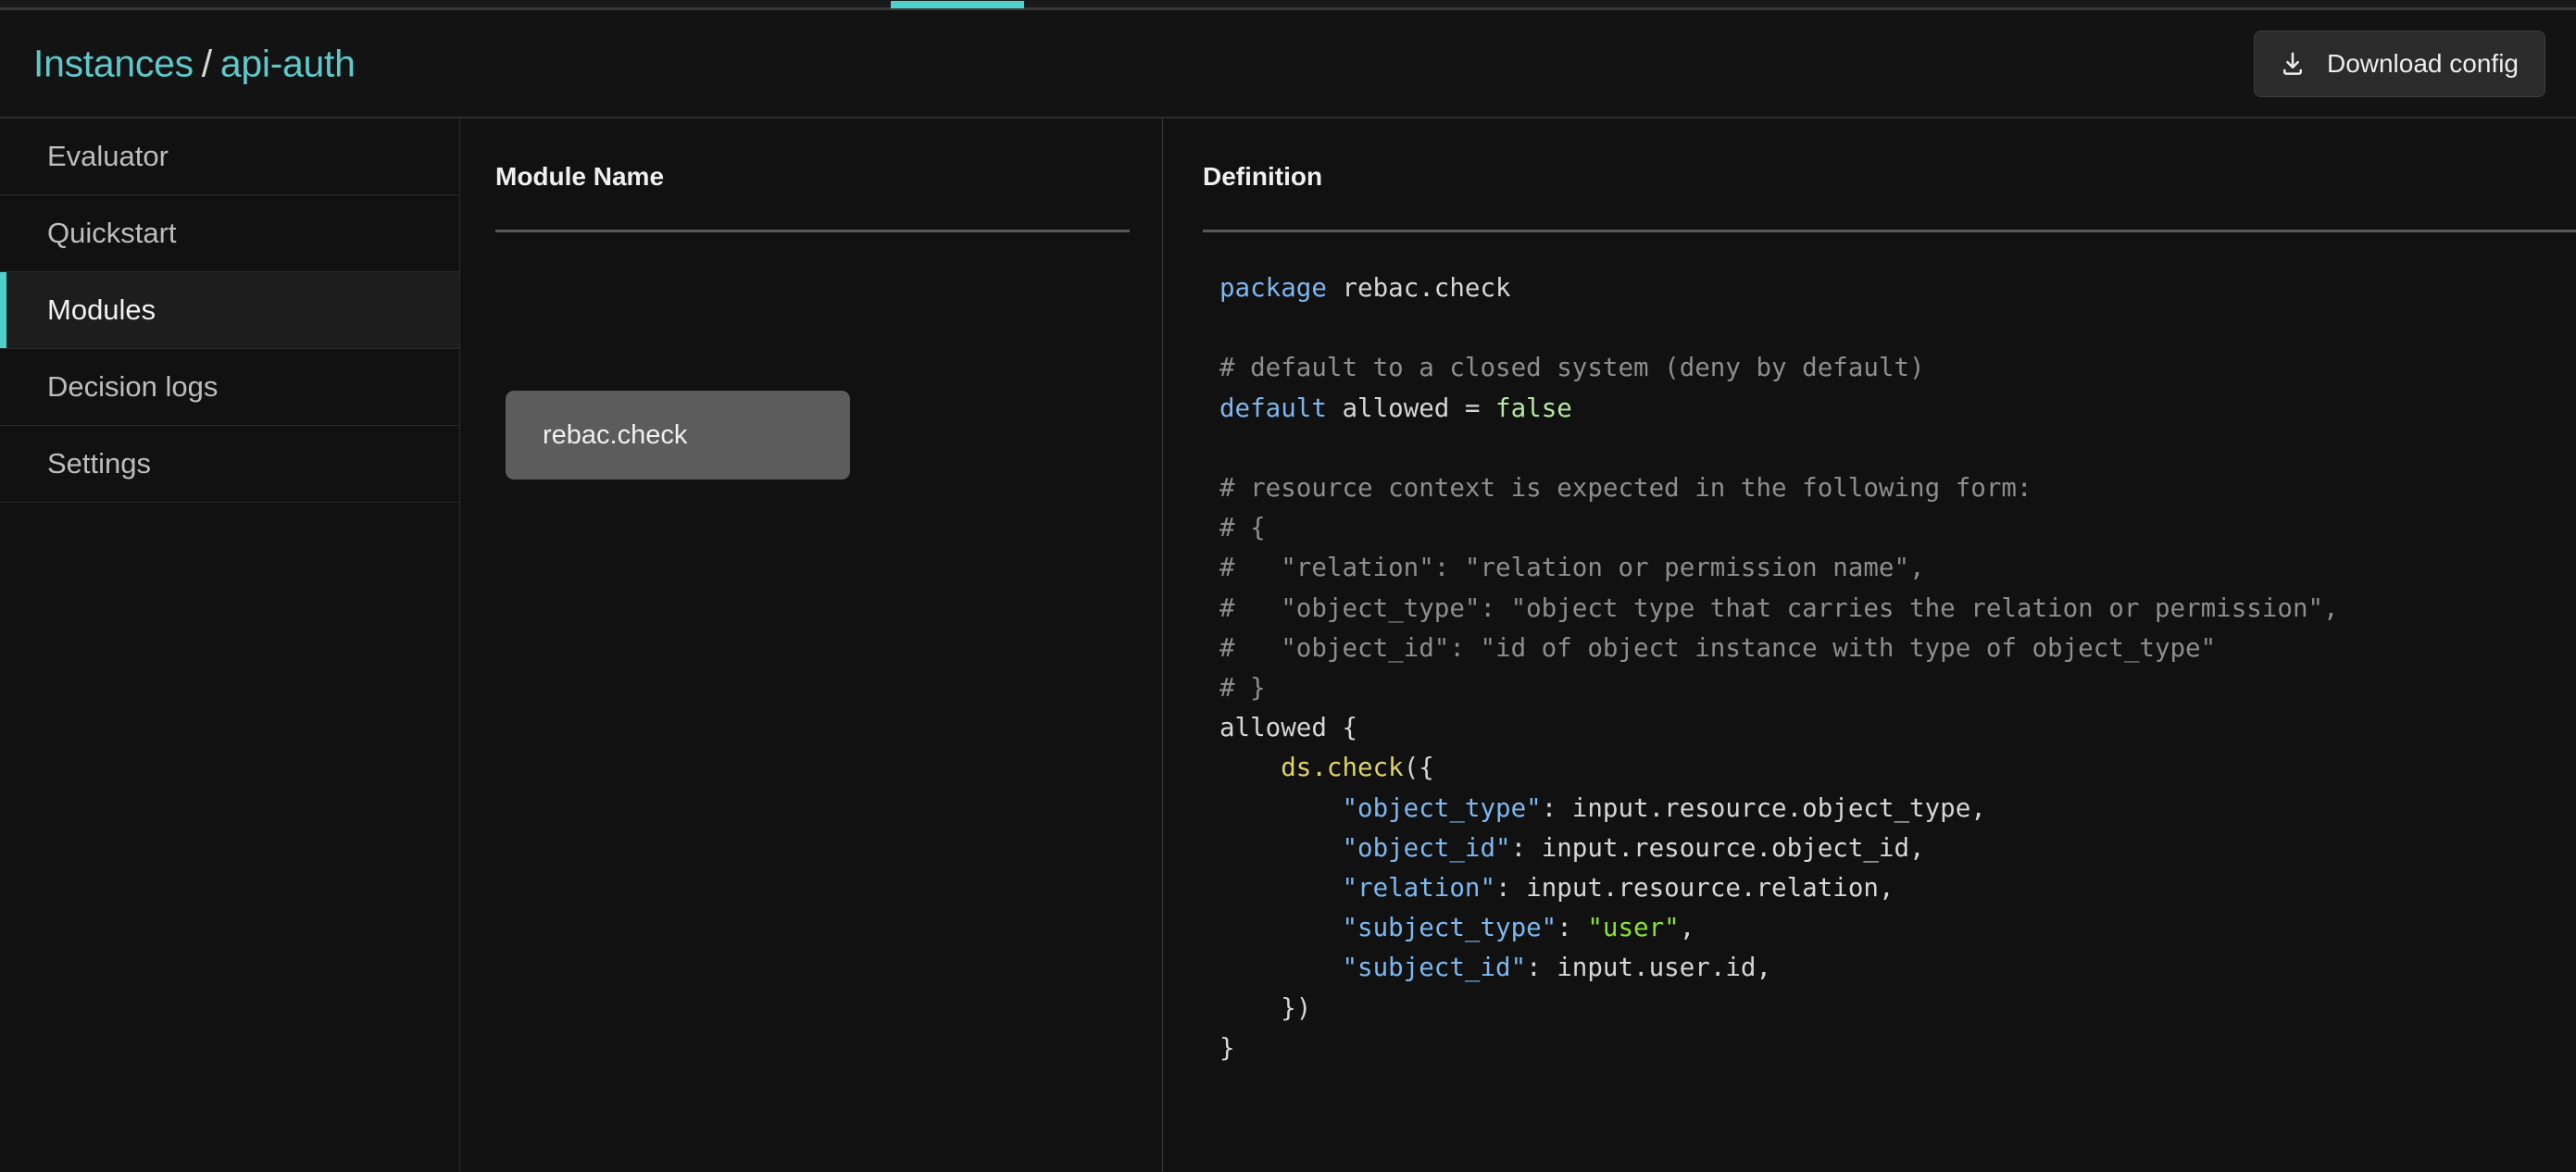 This screenshot has width=2576, height=1172. I want to click on code-token: ds.check, so click(1343, 768).